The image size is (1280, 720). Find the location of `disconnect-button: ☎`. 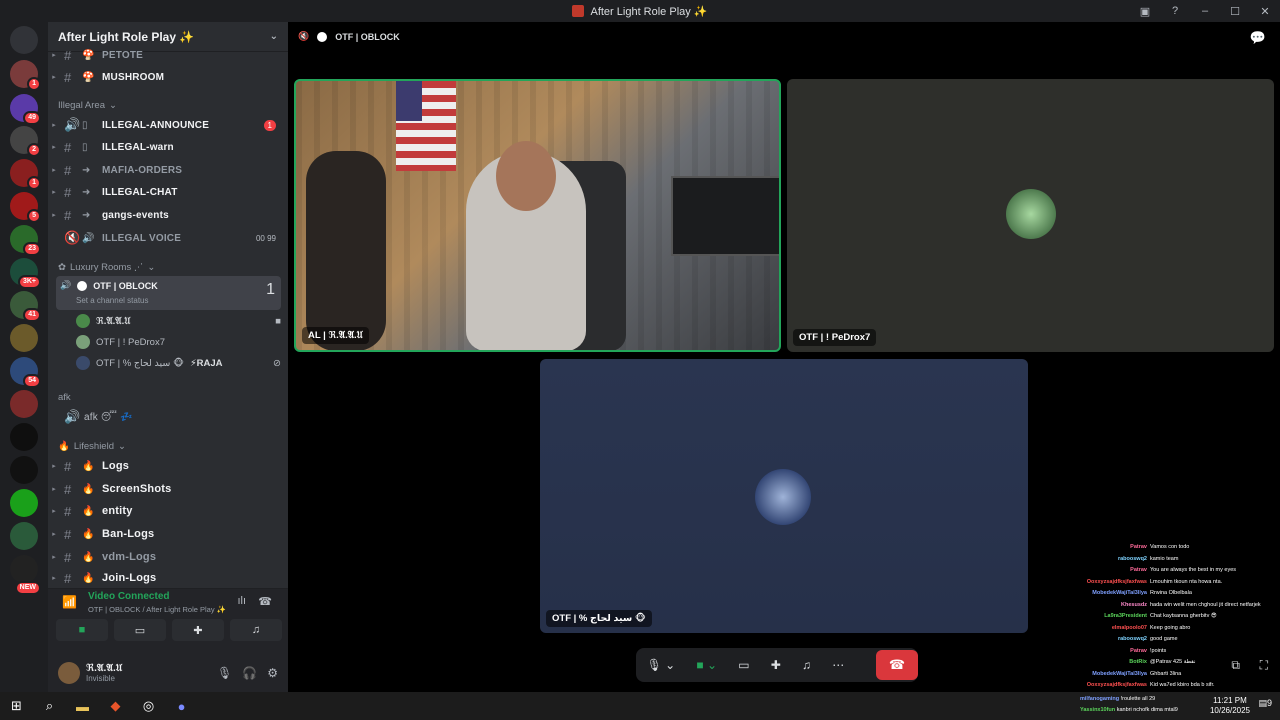

disconnect-button: ☎ is located at coordinates (897, 665).